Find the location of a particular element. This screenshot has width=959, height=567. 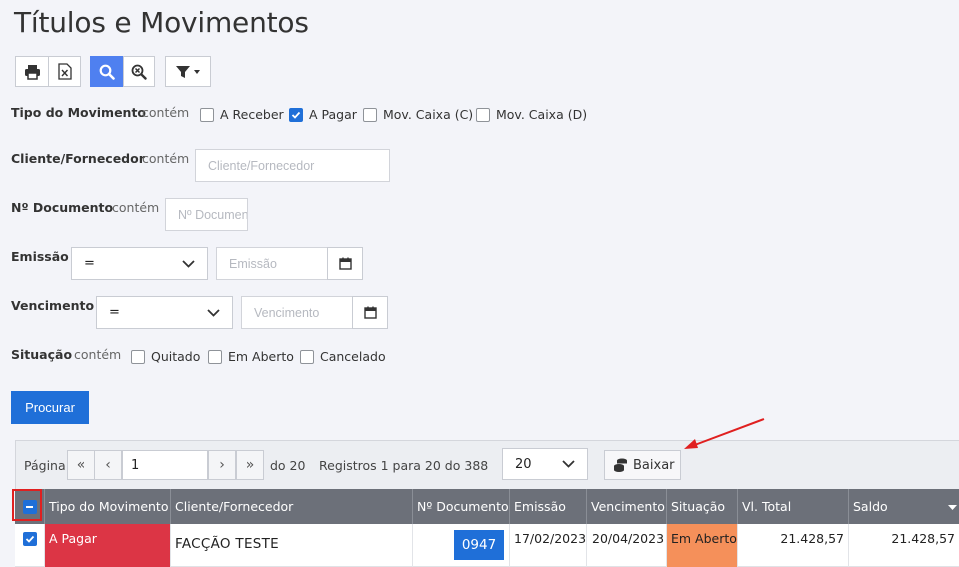

cell-documento: 0947 is located at coordinates (461, 545).